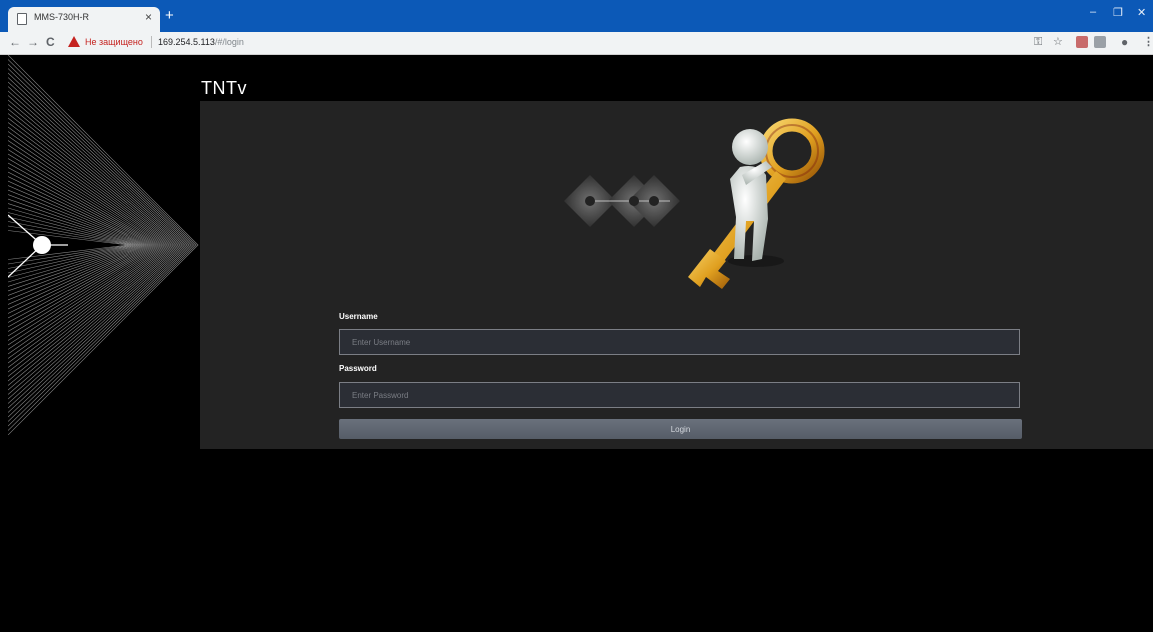 The width and height of the screenshot is (1153, 632). Describe the element at coordinates (224, 88) in the screenshot. I see `brand-title: TNTv` at that location.